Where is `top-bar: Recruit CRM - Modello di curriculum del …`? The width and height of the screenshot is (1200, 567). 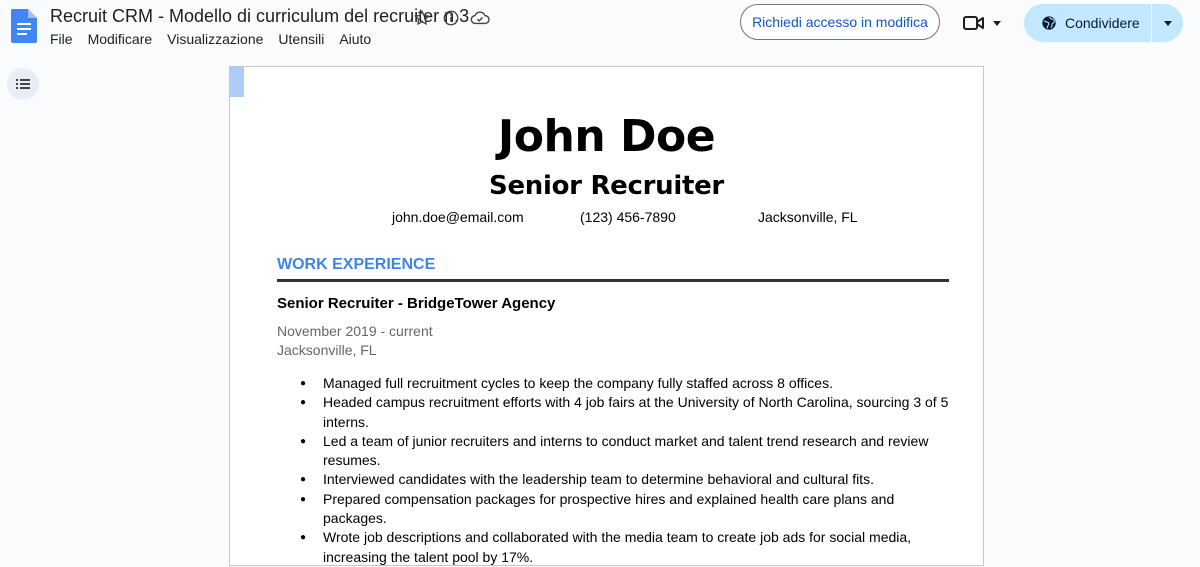 top-bar: Recruit CRM - Modello di curriculum del … is located at coordinates (600, 26).